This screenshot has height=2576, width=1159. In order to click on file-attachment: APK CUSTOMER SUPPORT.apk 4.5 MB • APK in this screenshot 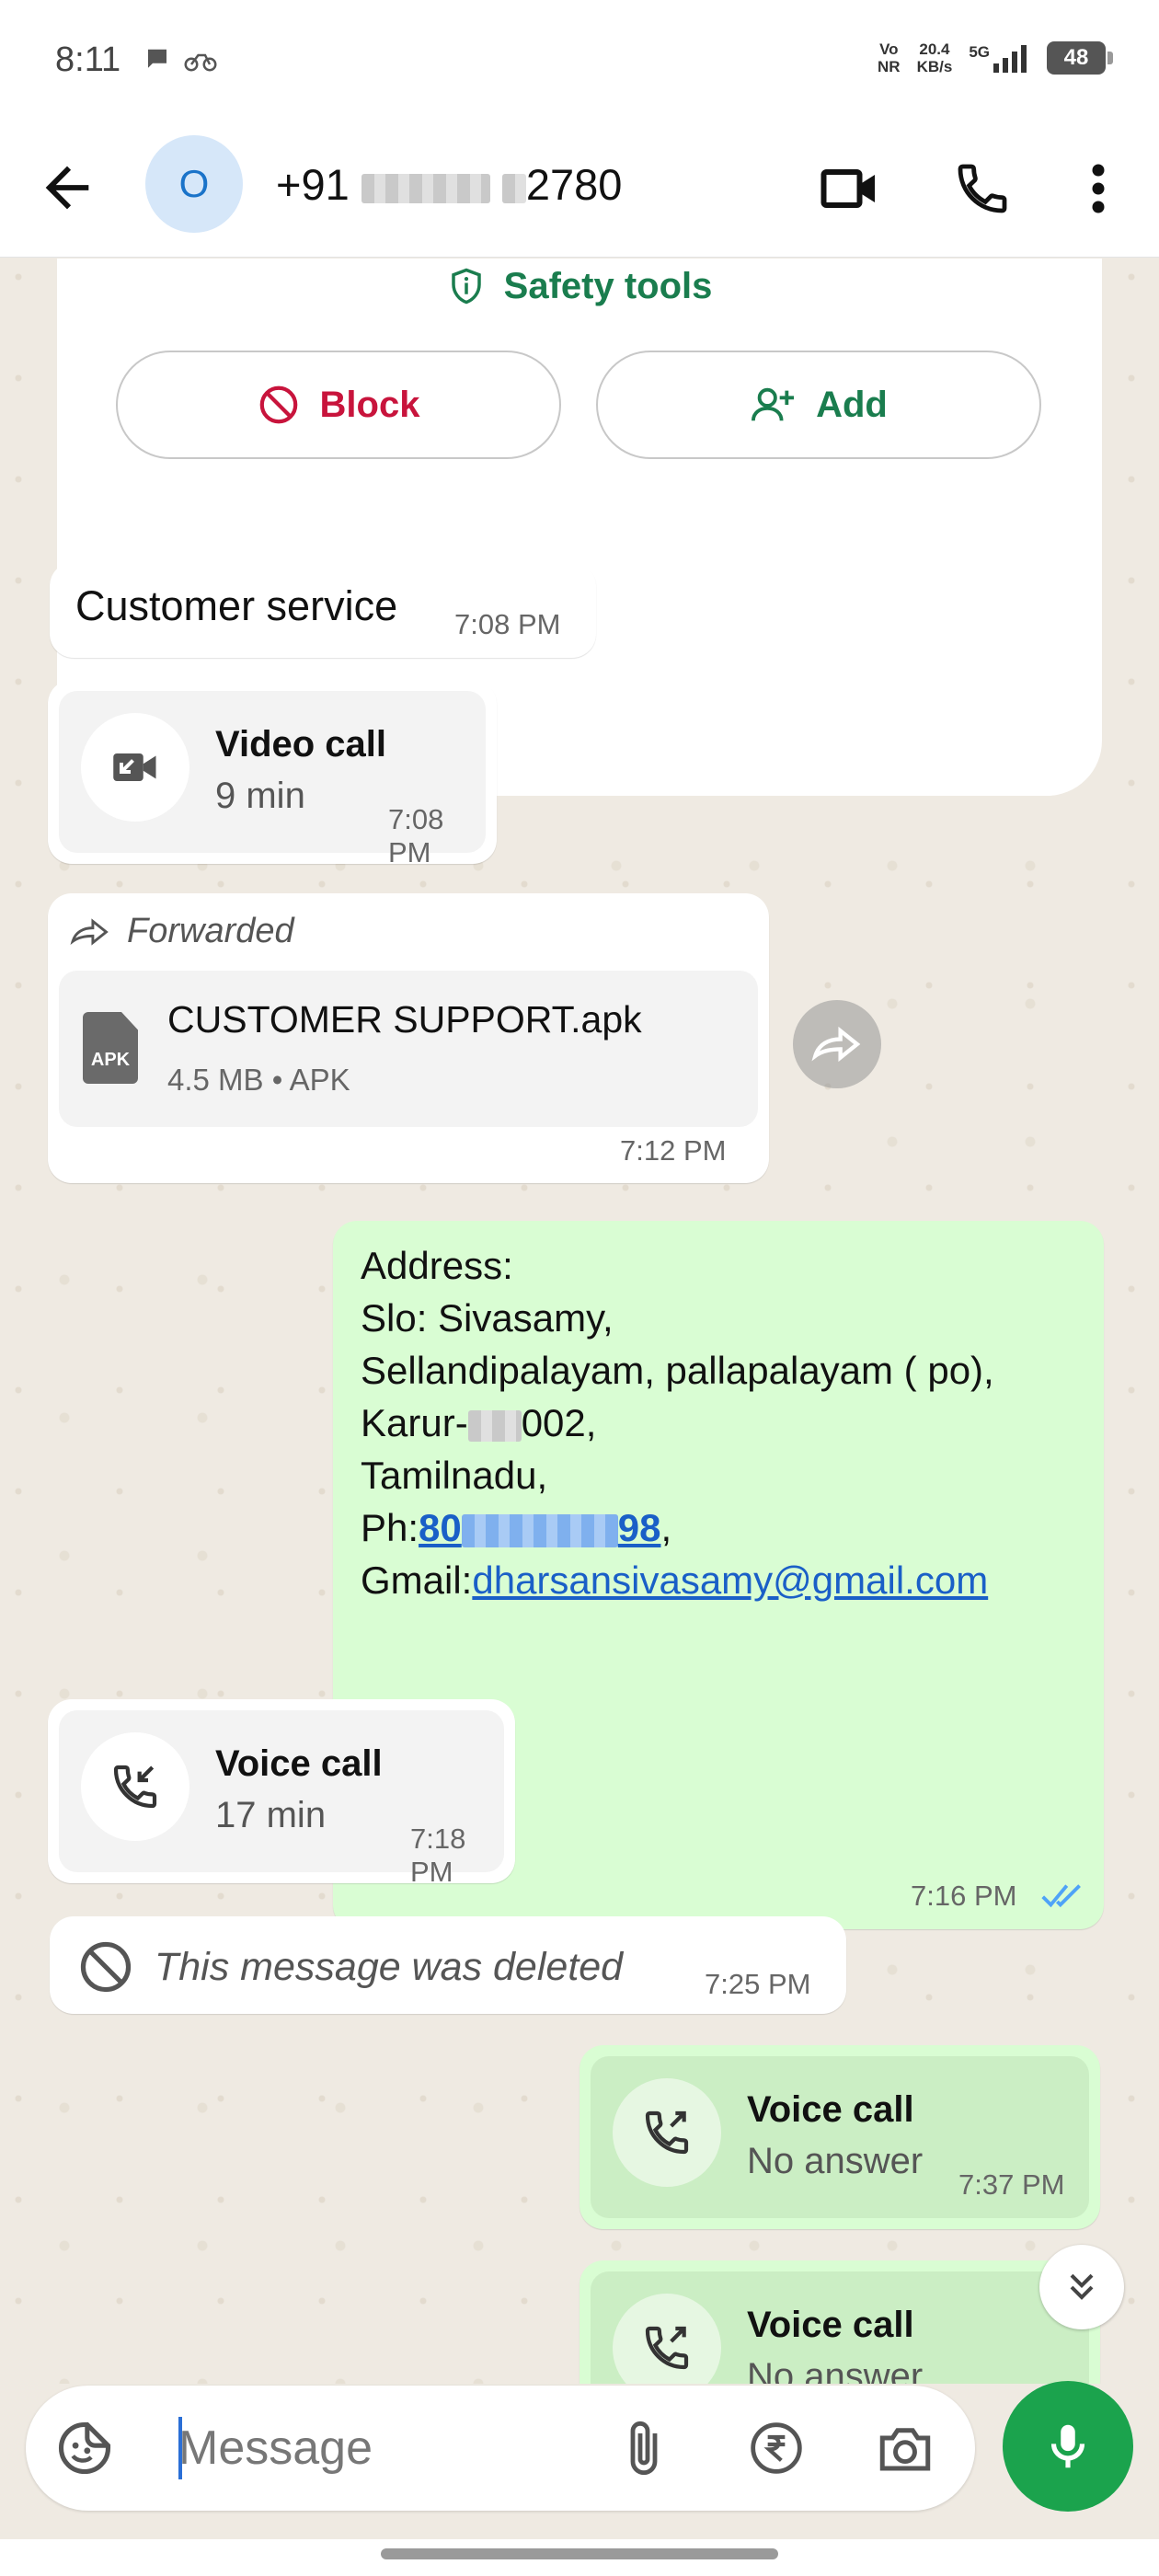, I will do `click(408, 1049)`.